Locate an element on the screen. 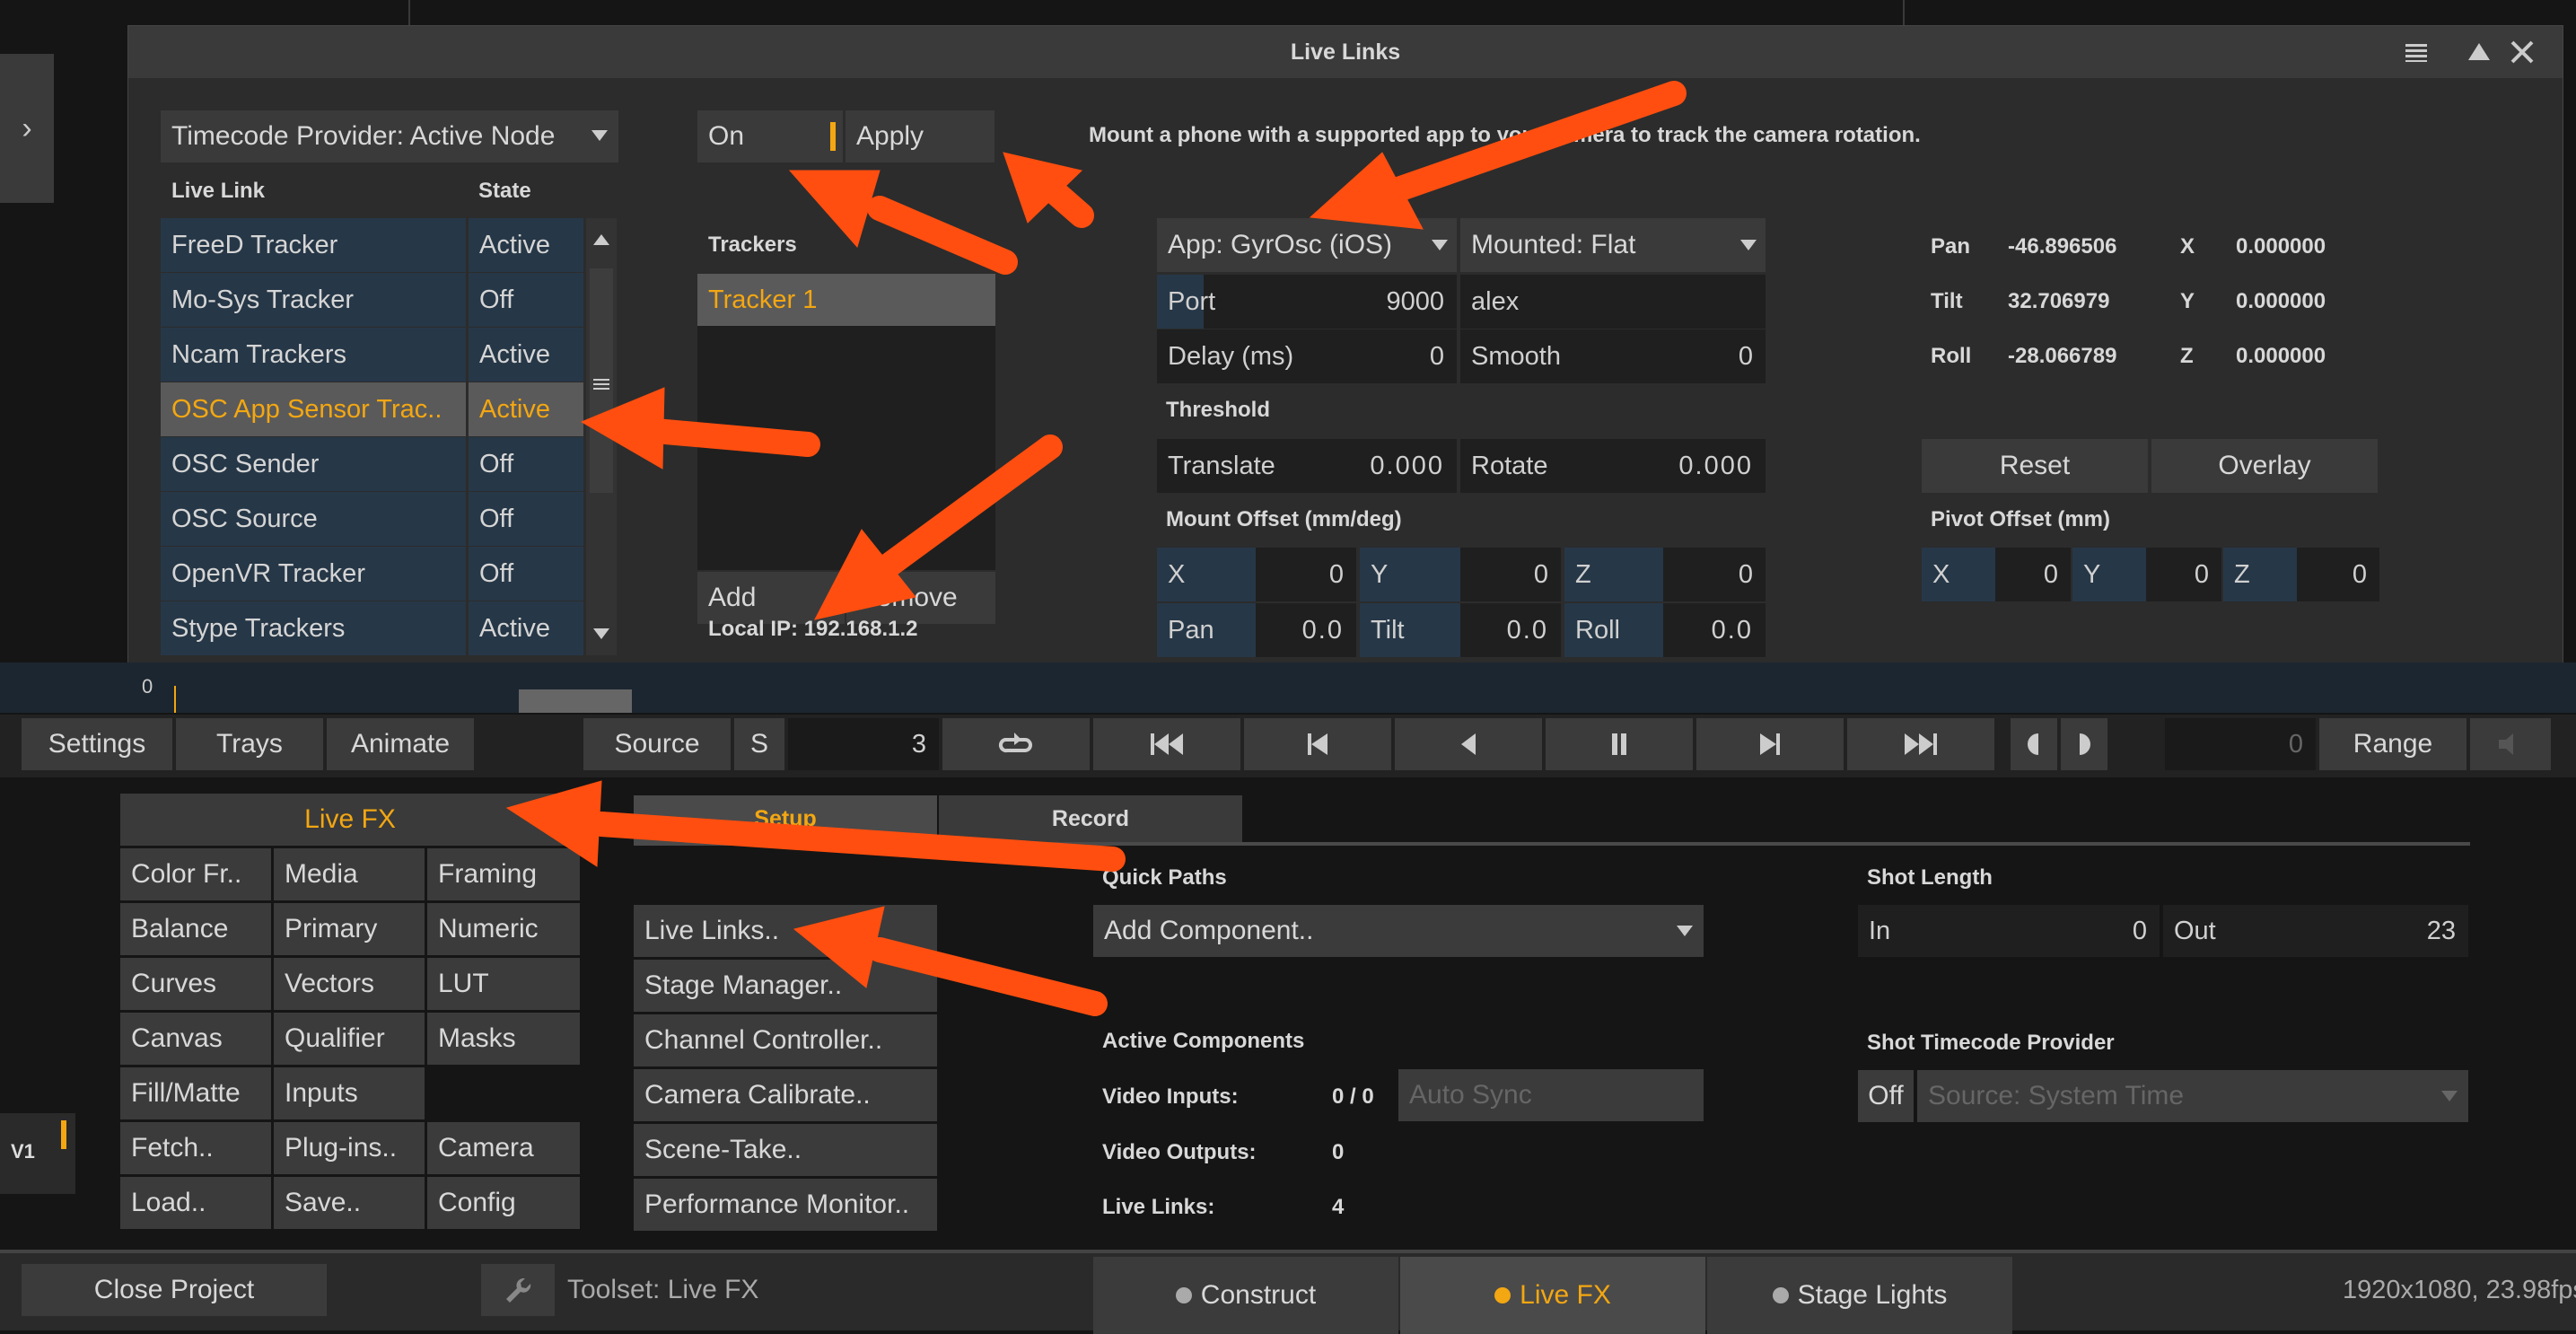 The image size is (2576, 1334). menu-canvas: Canvas is located at coordinates (195, 1039).